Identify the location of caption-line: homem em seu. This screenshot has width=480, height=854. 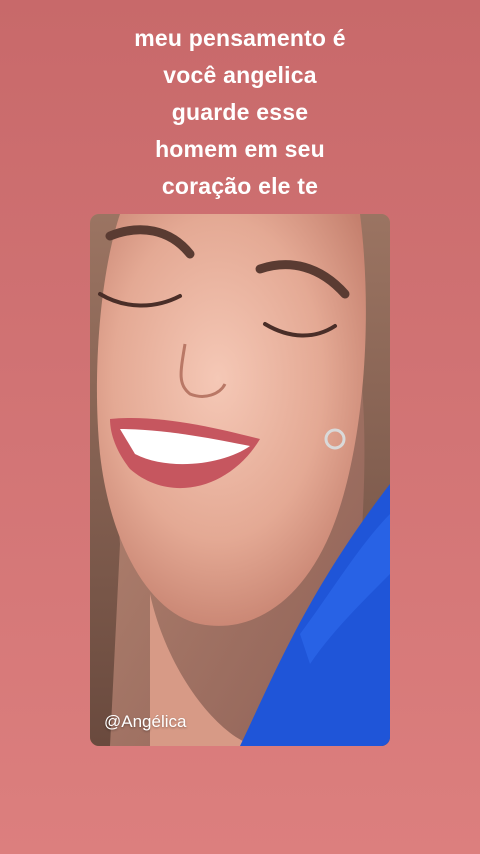
(240, 149).